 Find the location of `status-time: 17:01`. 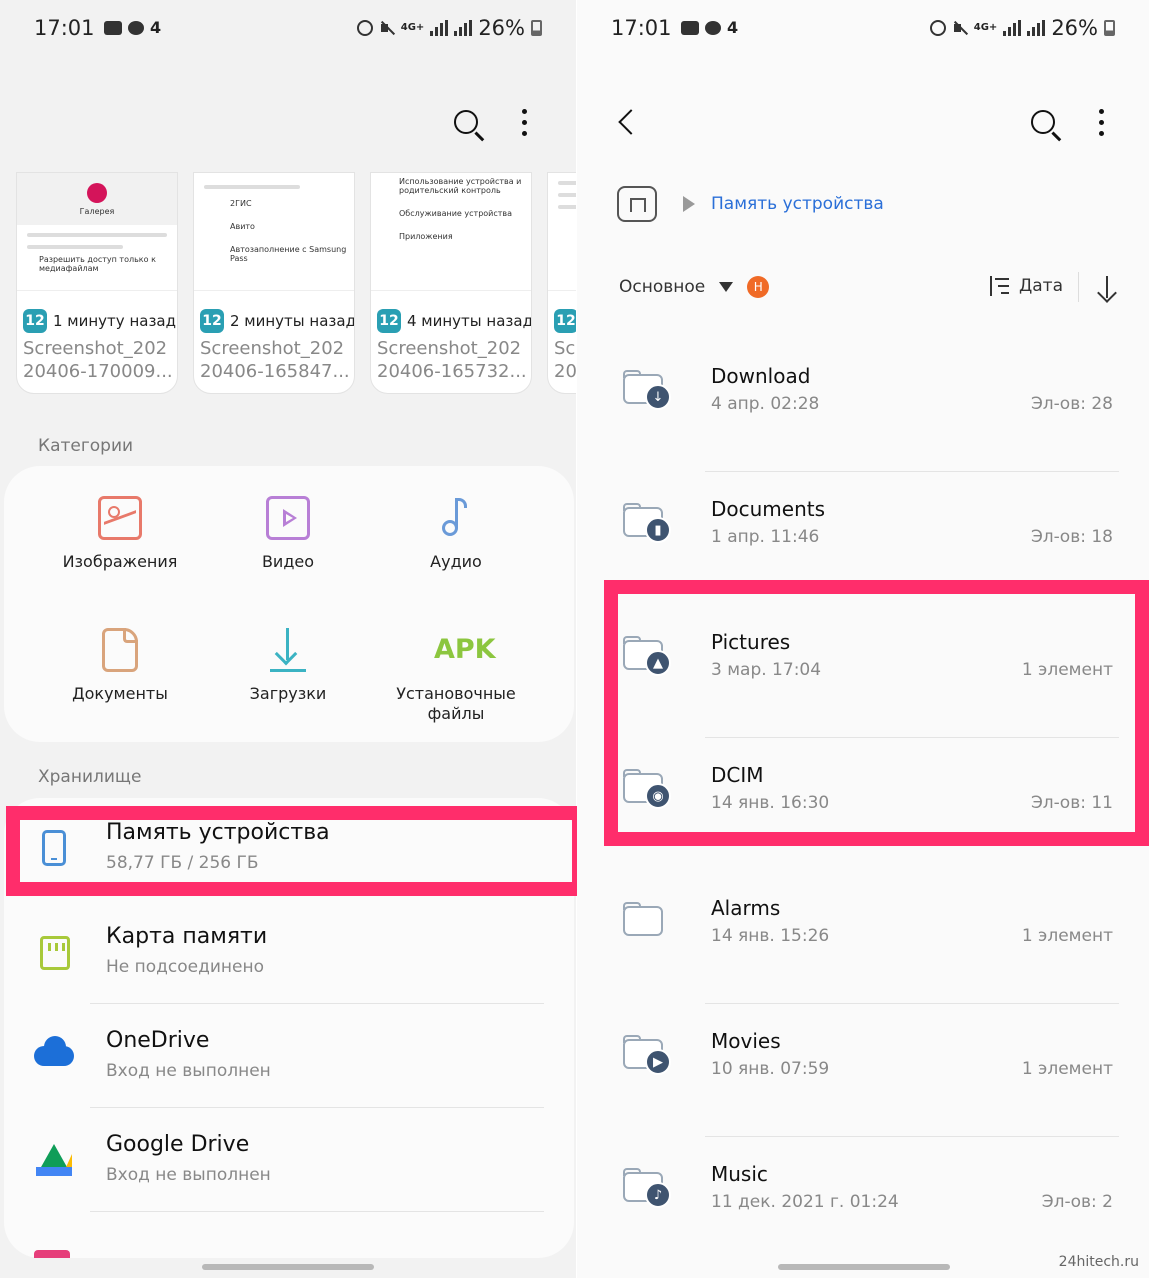

status-time: 17:01 is located at coordinates (64, 28).